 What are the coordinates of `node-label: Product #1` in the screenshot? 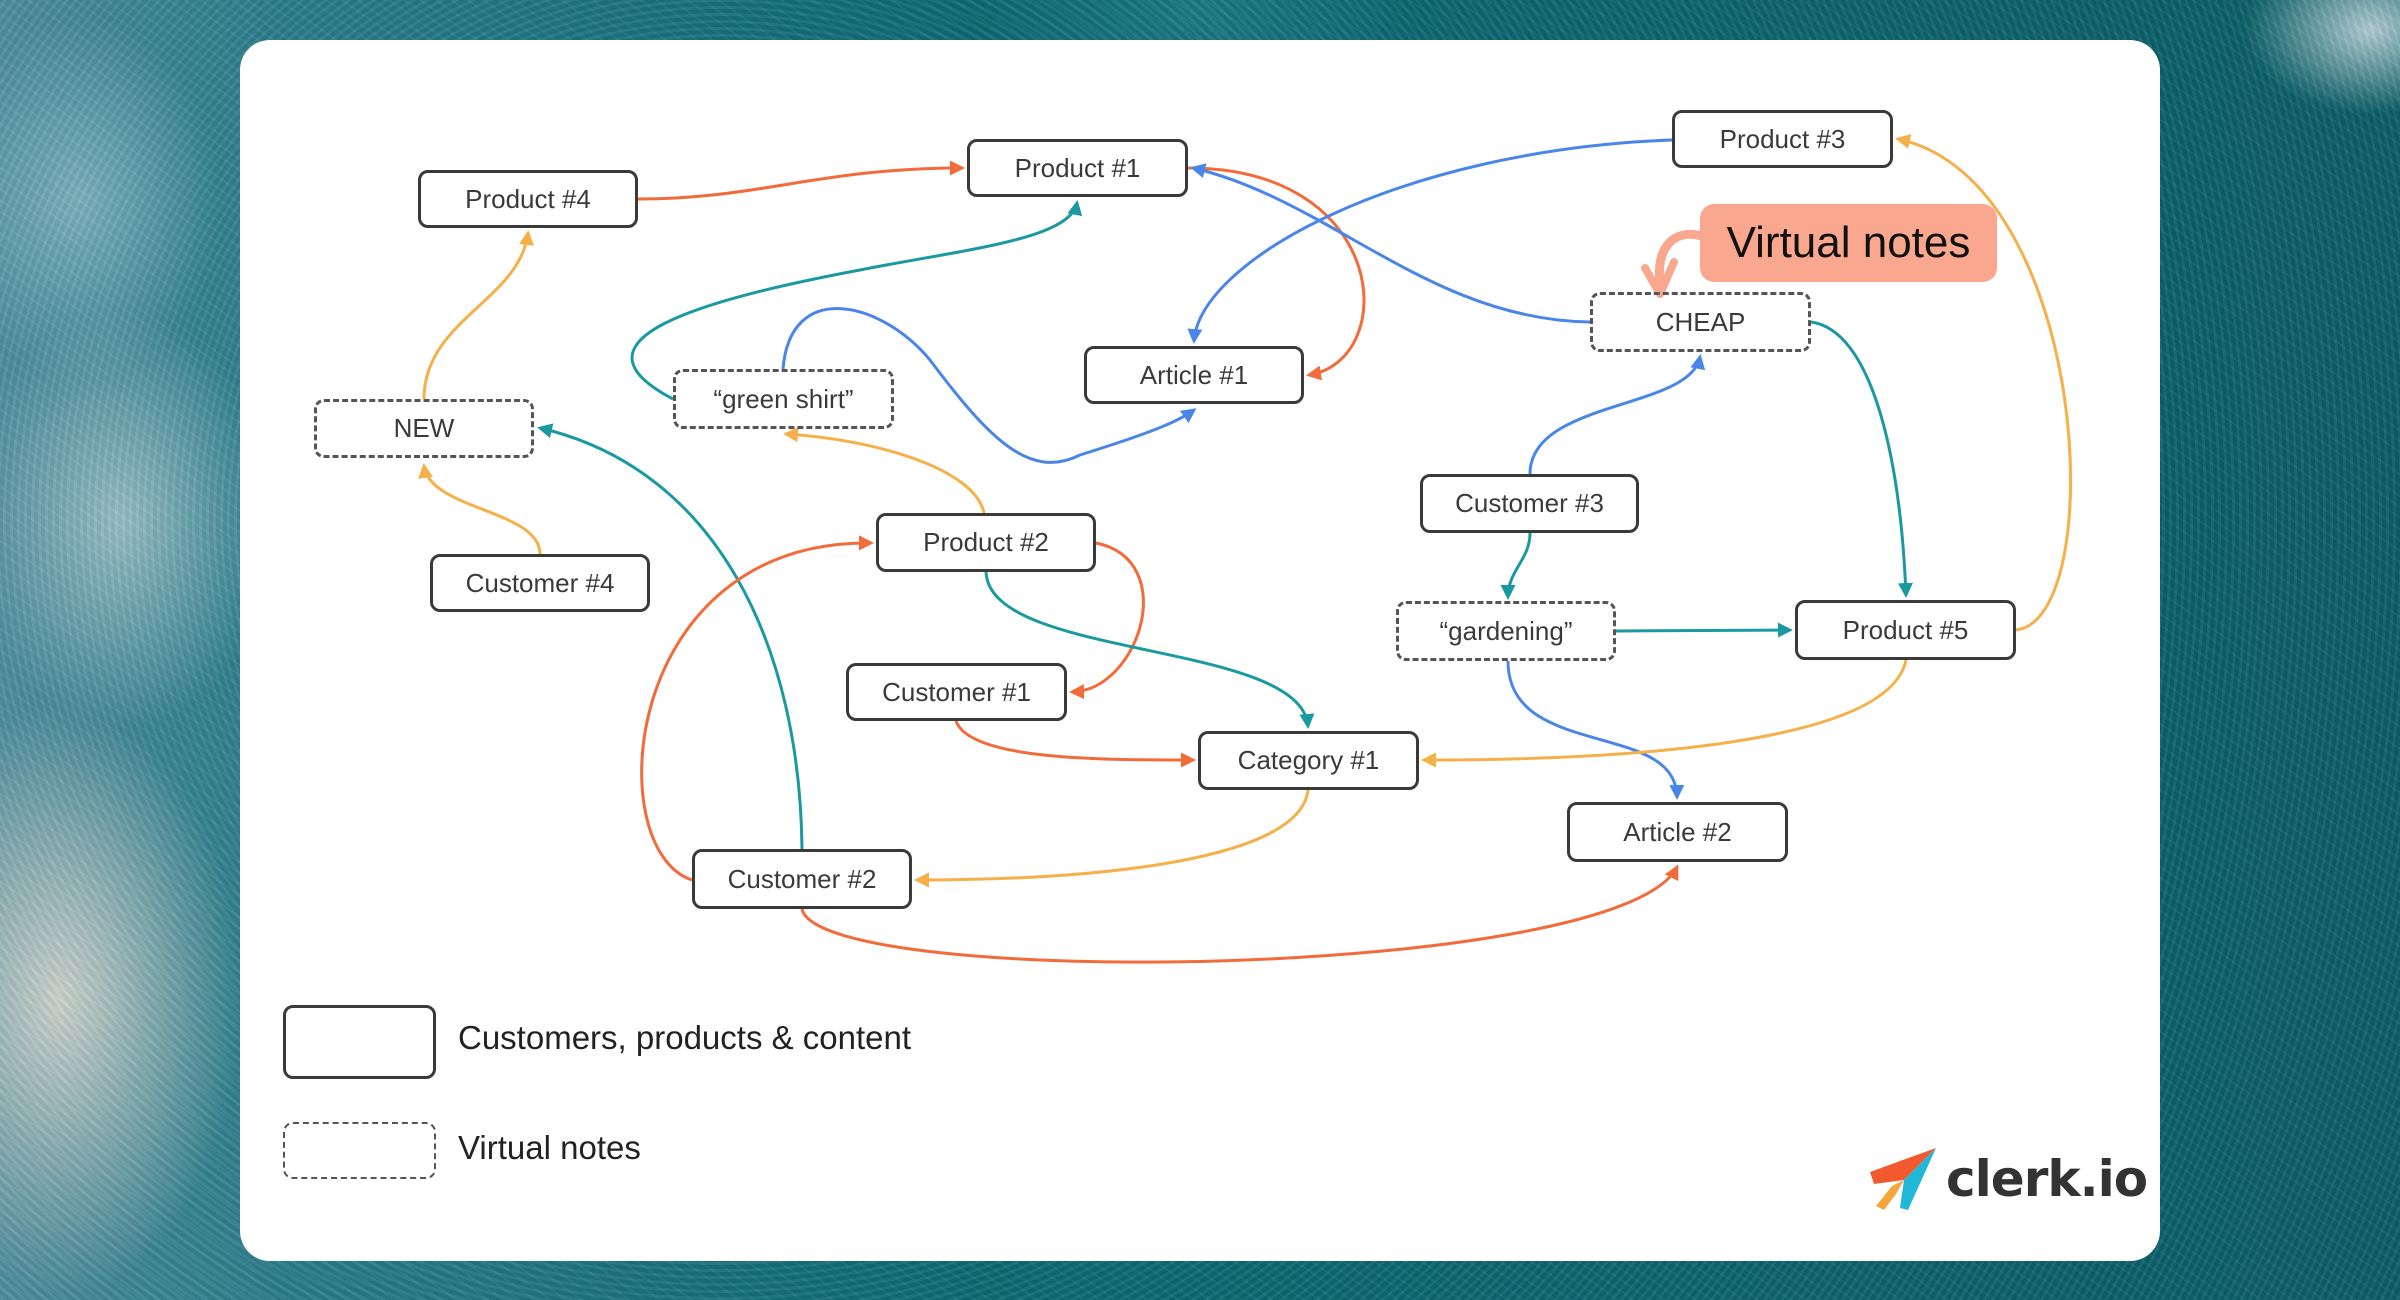 It's located at (1077, 167).